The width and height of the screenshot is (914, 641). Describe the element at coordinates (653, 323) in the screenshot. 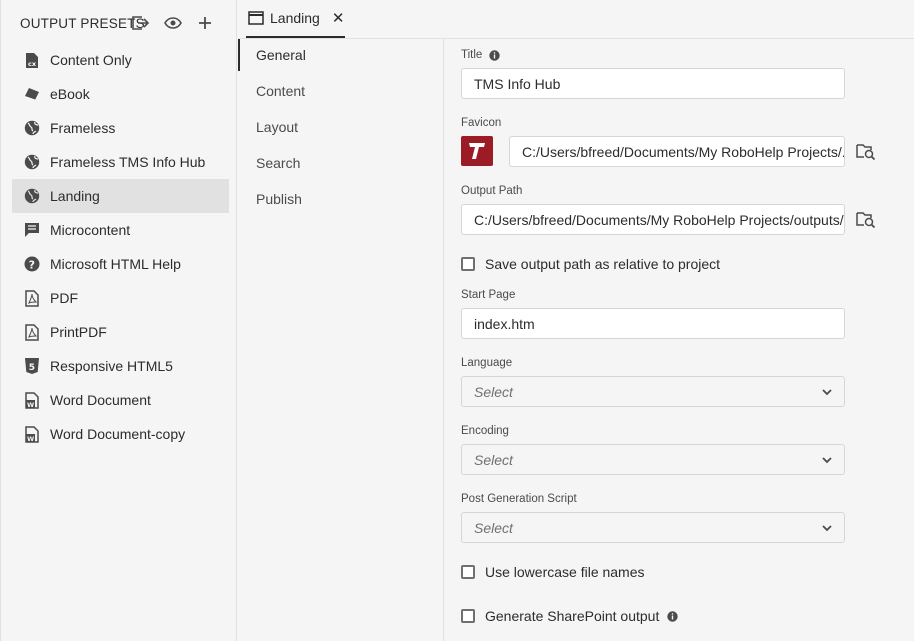

I see `start-page-input: index.htm` at that location.